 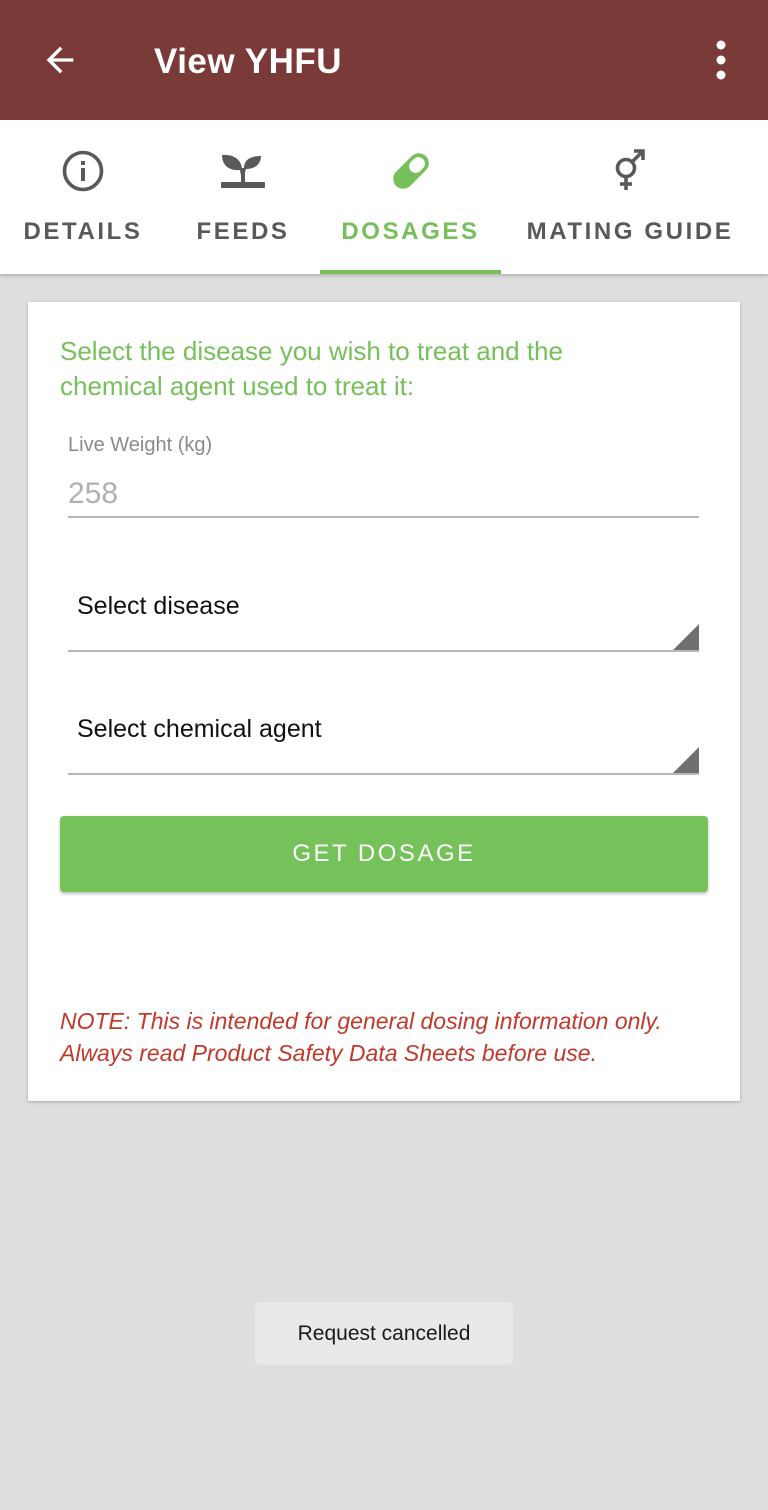 I want to click on tab-feeds: FEEDS, so click(x=243, y=197).